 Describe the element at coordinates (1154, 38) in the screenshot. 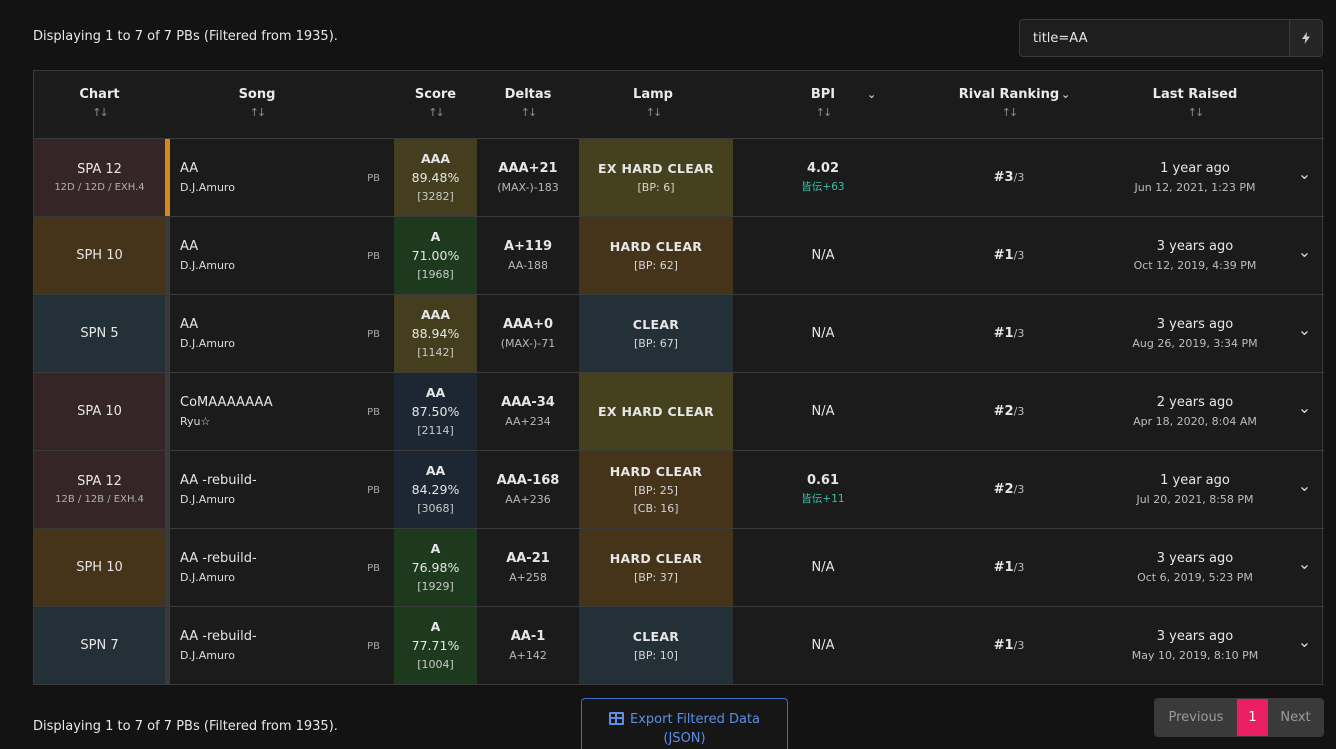

I see `search-input` at that location.